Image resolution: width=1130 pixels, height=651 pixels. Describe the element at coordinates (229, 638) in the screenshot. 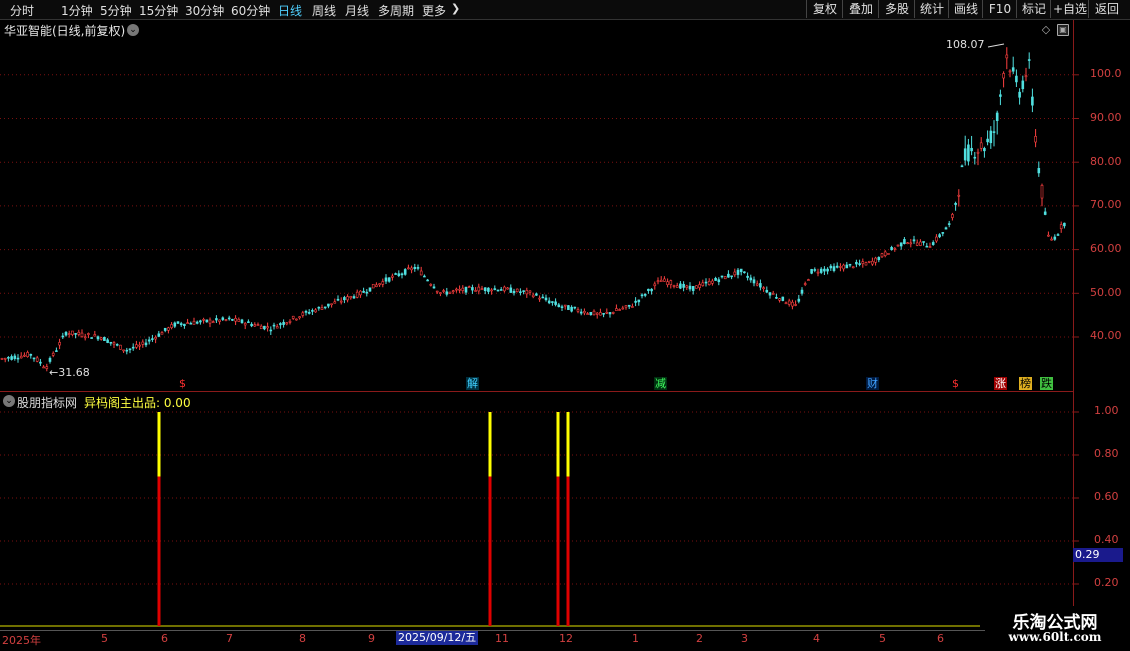

I see `date-tick: 7` at that location.